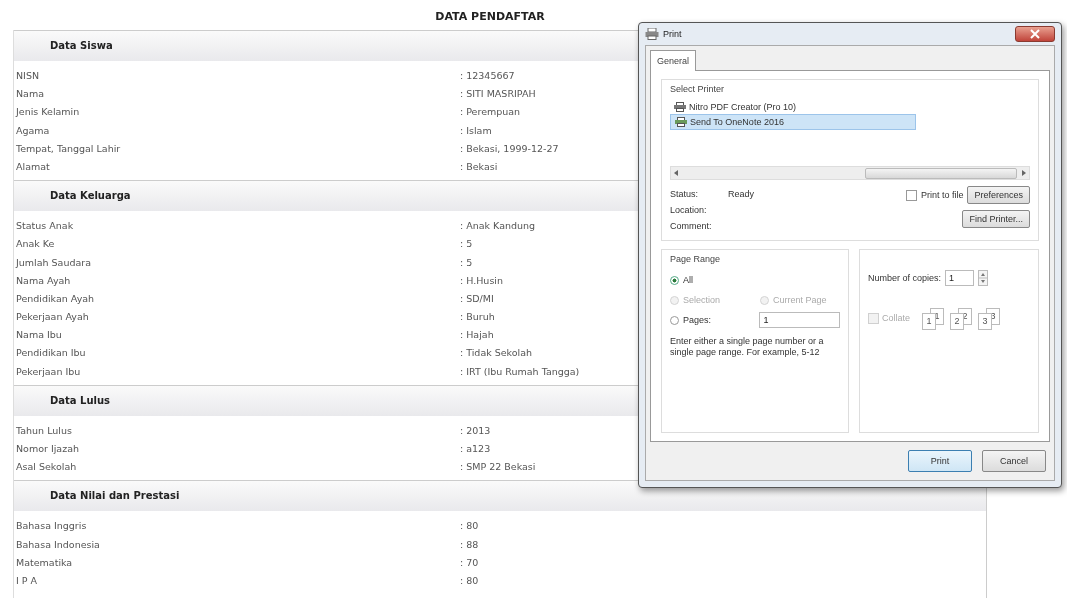  I want to click on field-value: : Islam, so click(476, 130).